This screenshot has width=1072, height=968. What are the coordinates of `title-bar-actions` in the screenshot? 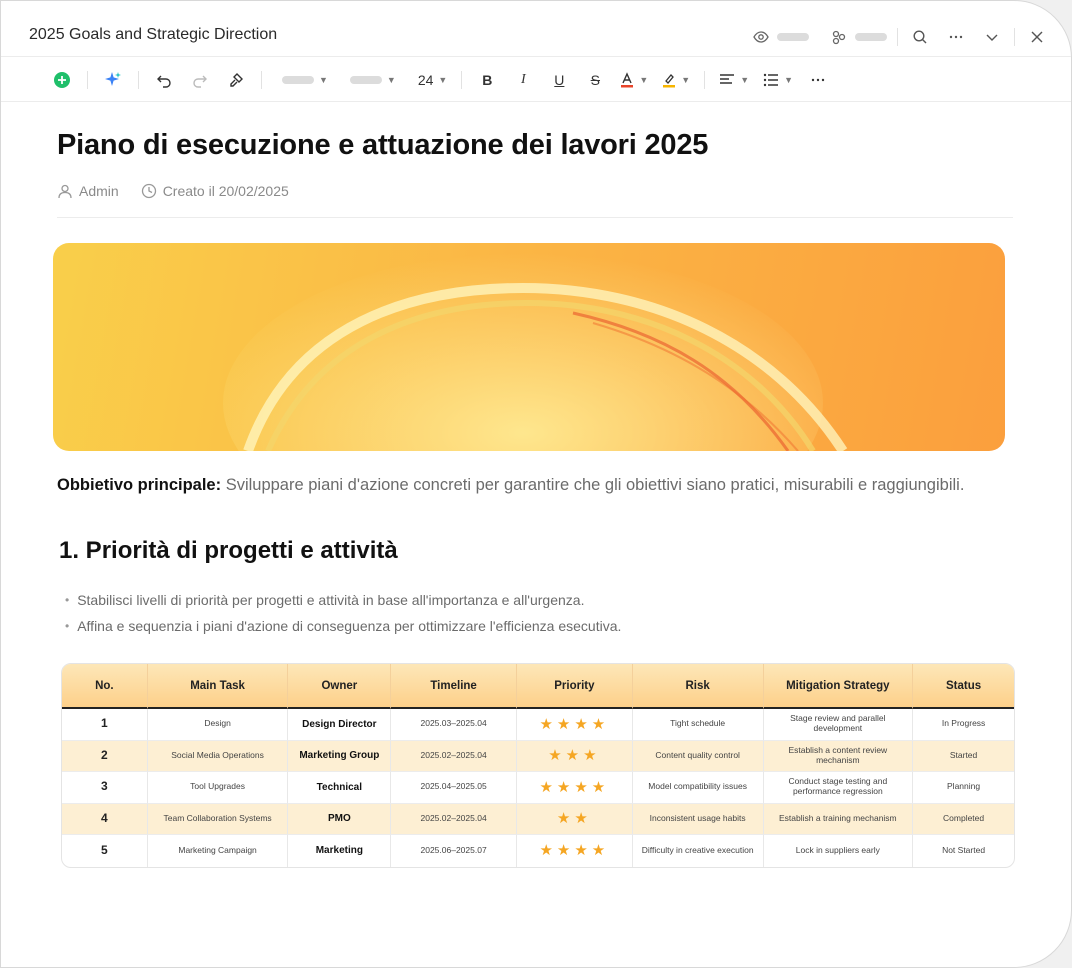 It's located at (899, 37).